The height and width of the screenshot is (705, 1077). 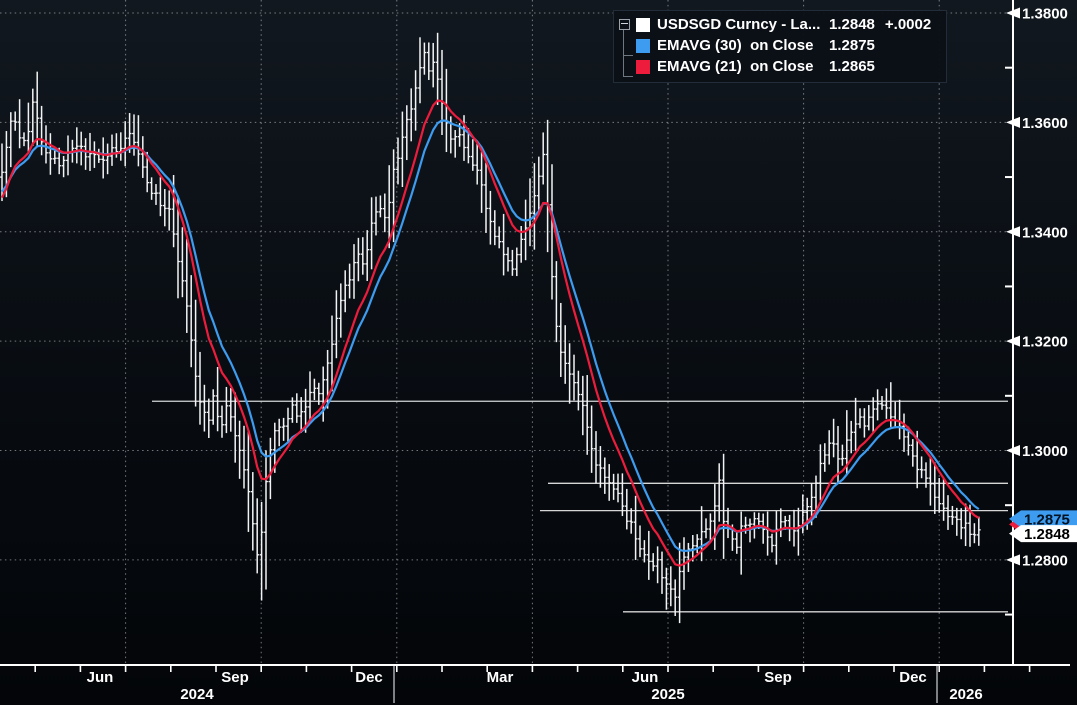 What do you see at coordinates (735, 66) in the screenshot?
I see `legend-label-emavg21: EMAVG (21) on Close` at bounding box center [735, 66].